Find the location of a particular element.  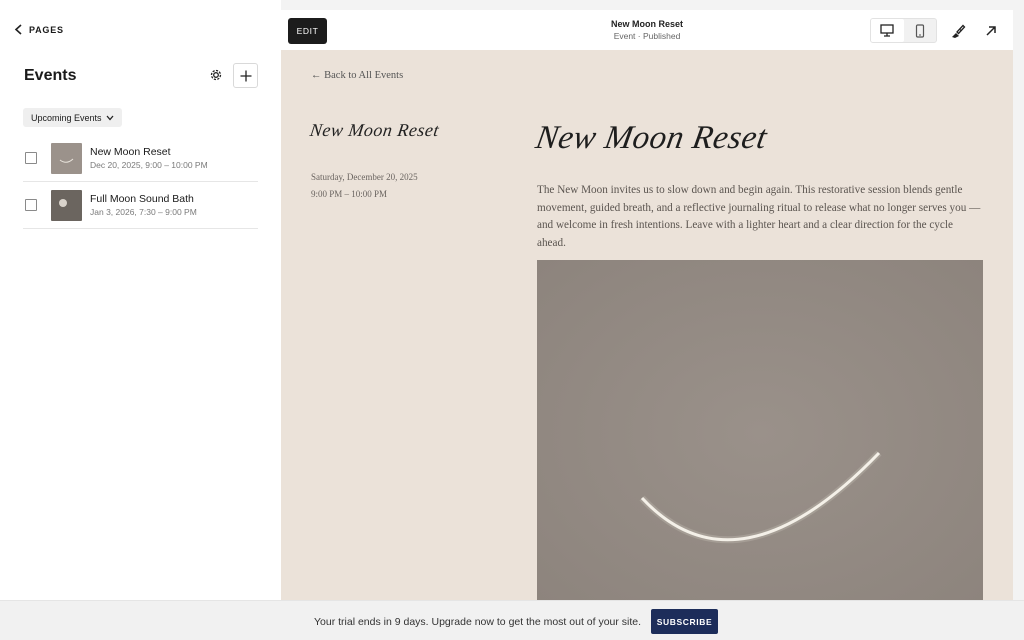

device-toggle is located at coordinates (903, 30).